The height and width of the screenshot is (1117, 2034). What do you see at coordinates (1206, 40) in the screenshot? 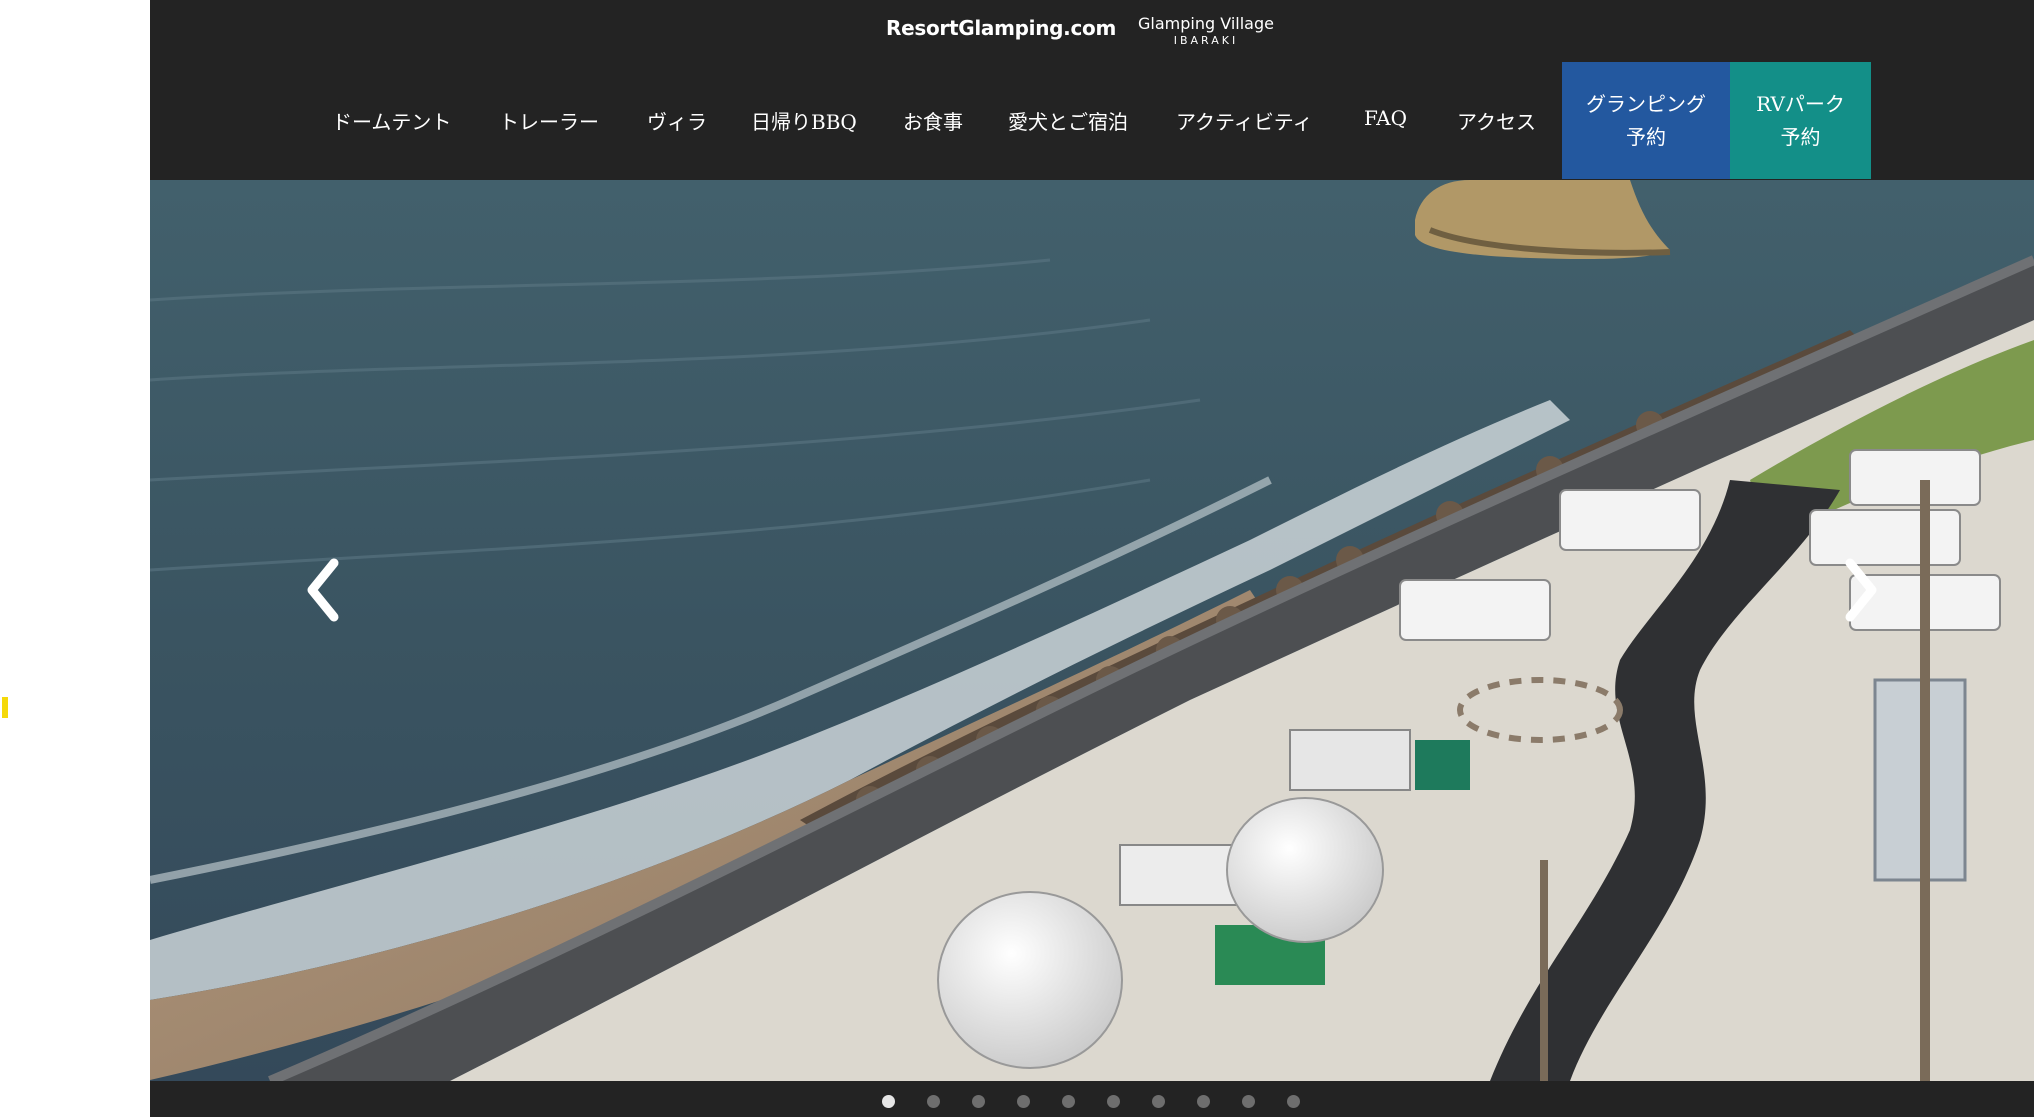
I see `logo-sub-line2: IBARAKI` at bounding box center [1206, 40].